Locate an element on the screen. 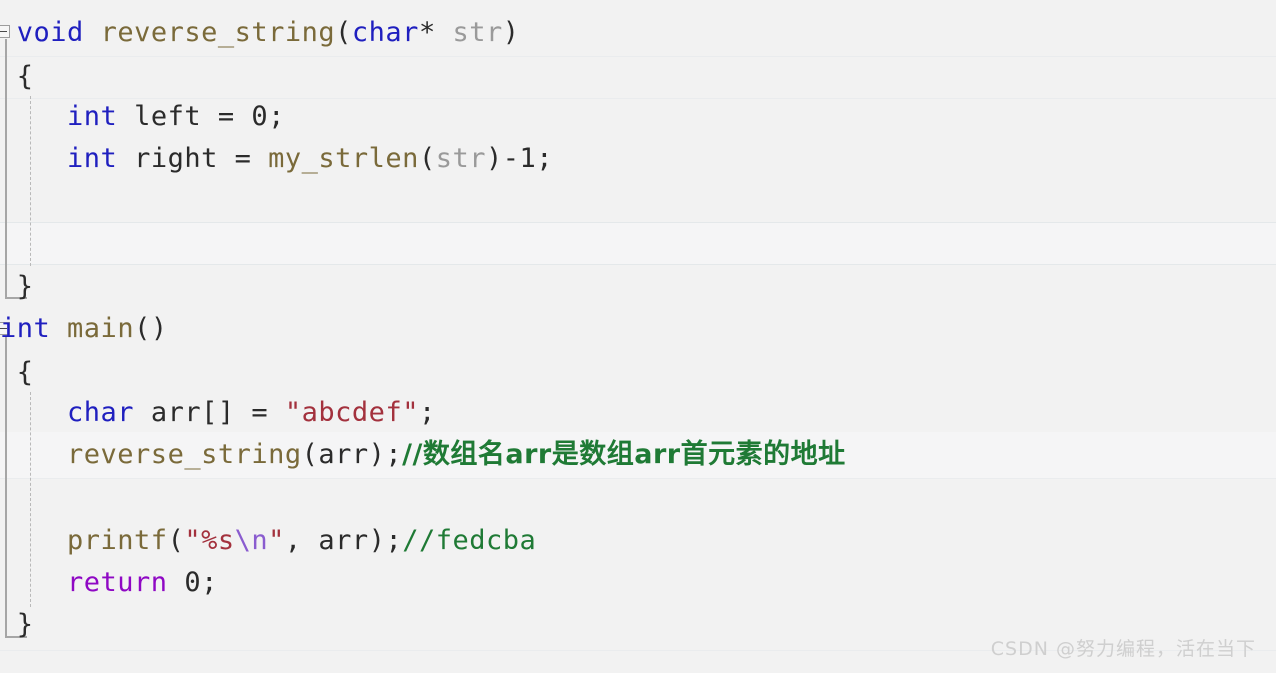 Image resolution: width=1276 pixels, height=673 pixels. code-line-5-blank is located at coordinates (638, 201).